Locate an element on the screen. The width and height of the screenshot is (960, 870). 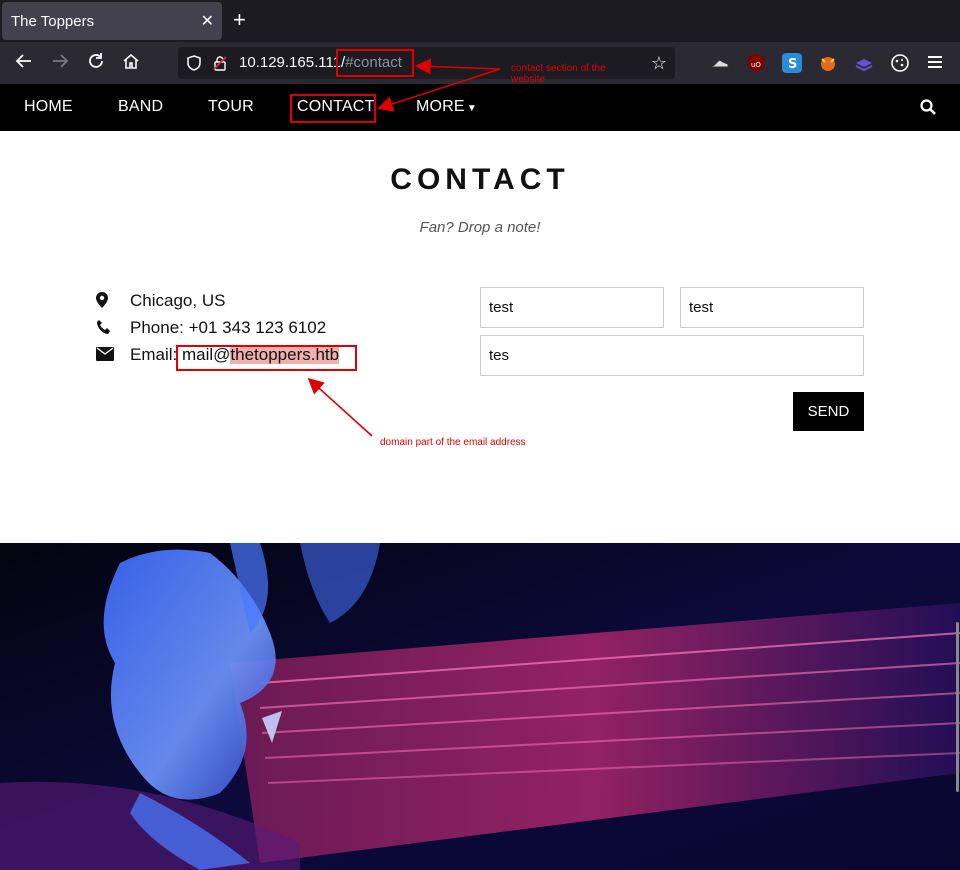
annotation-contact-note: contact section of the website is located at coordinates (558, 74).